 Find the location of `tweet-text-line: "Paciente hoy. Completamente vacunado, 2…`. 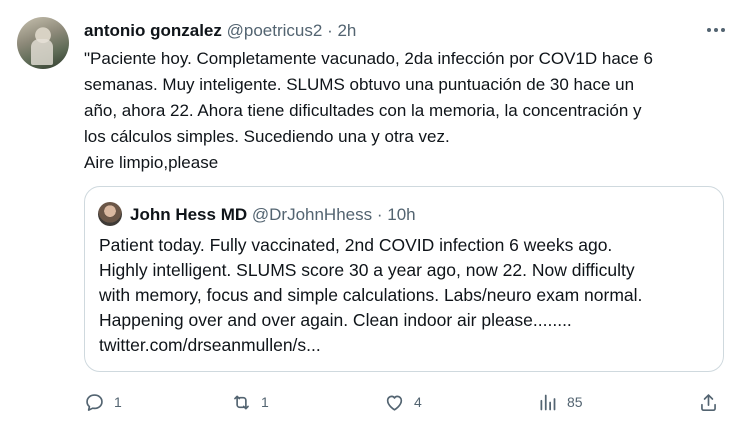

tweet-text-line: "Paciente hoy. Completamente vacunado, 2… is located at coordinates (368, 58).